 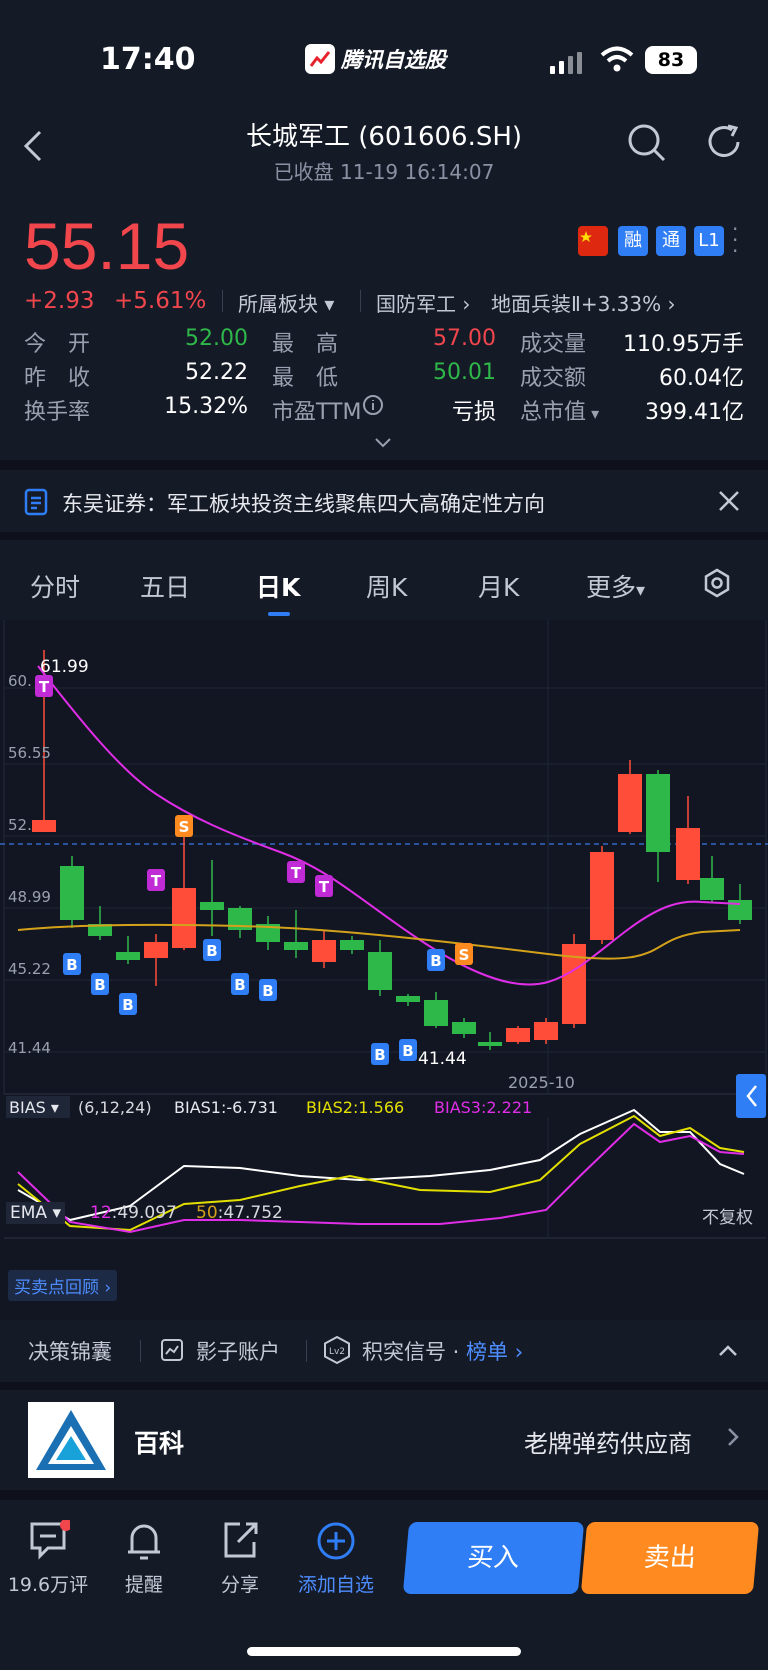 I want to click on sector-label: 所属板块, so click(x=278, y=304).